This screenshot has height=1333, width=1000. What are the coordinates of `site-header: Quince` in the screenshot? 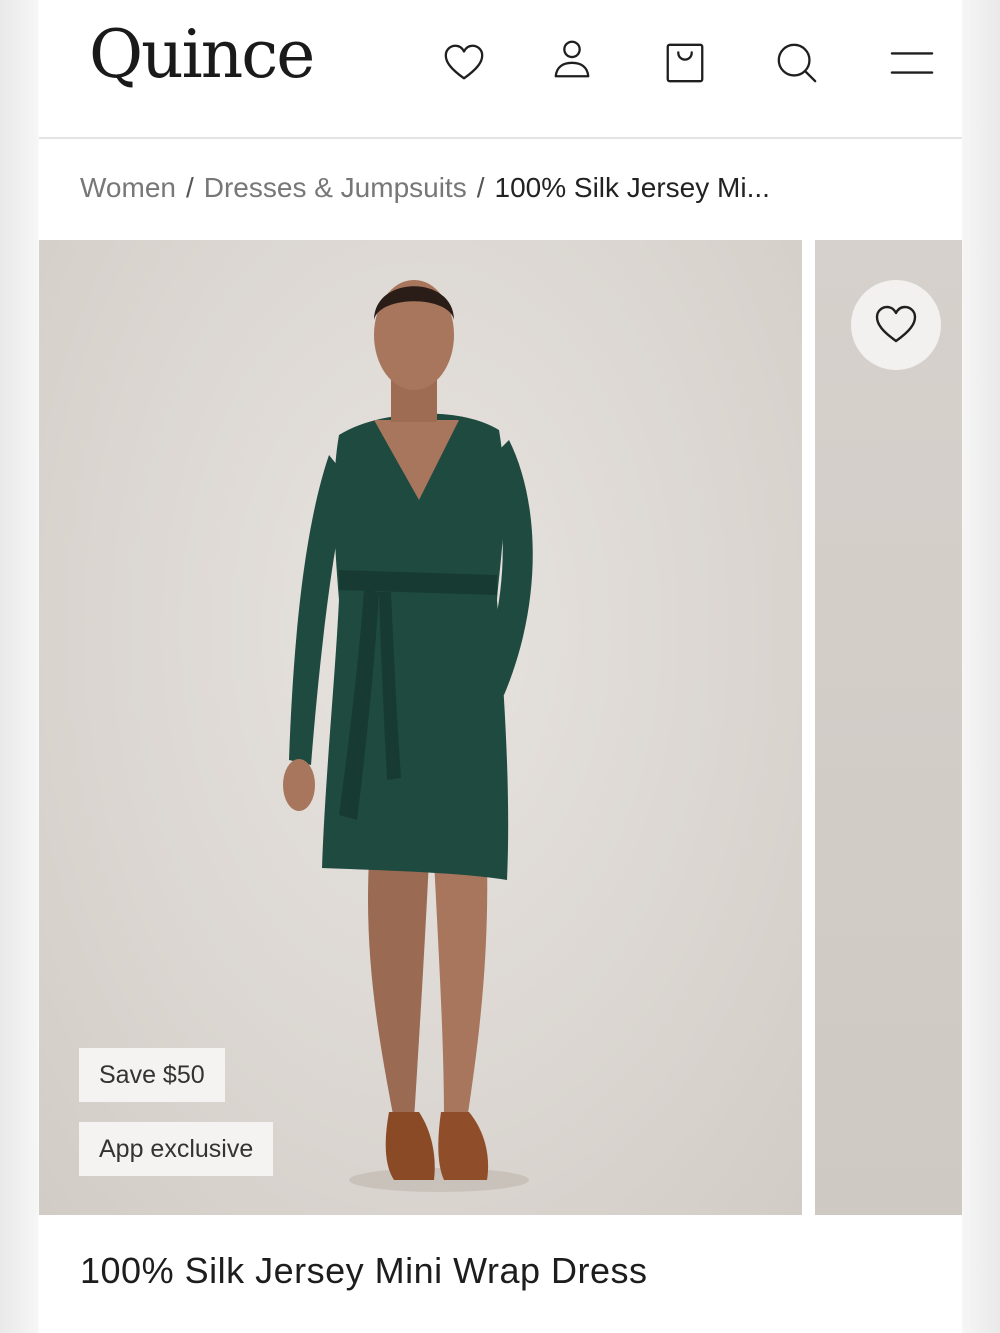 It's located at (500, 69).